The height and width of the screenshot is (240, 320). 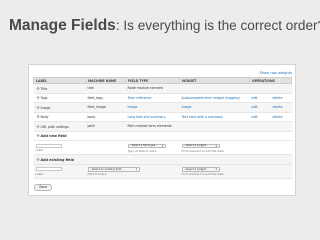 I want to click on existing-field-select: - Select an existing field - ▾, so click(x=113, y=169).